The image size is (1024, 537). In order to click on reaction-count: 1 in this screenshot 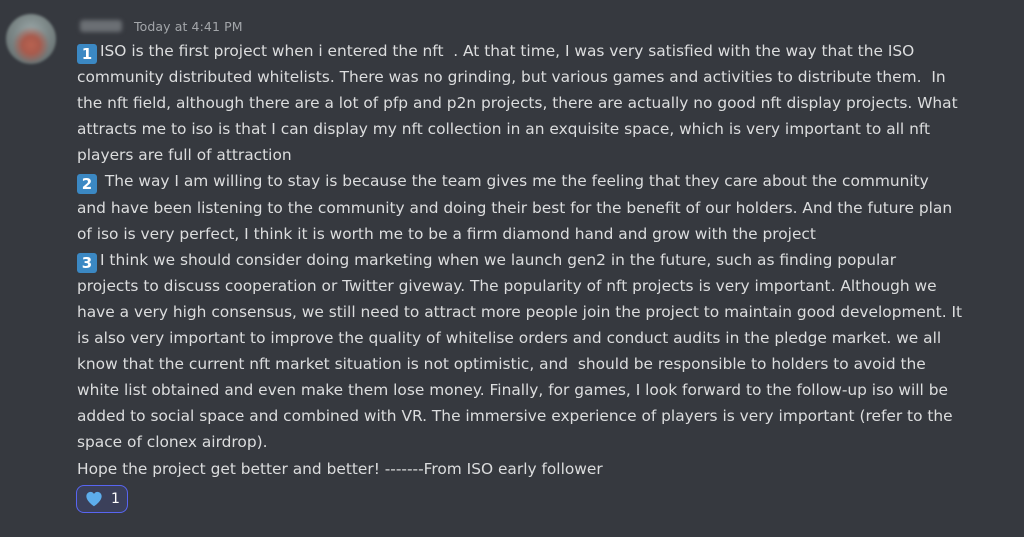, I will do `click(115, 499)`.